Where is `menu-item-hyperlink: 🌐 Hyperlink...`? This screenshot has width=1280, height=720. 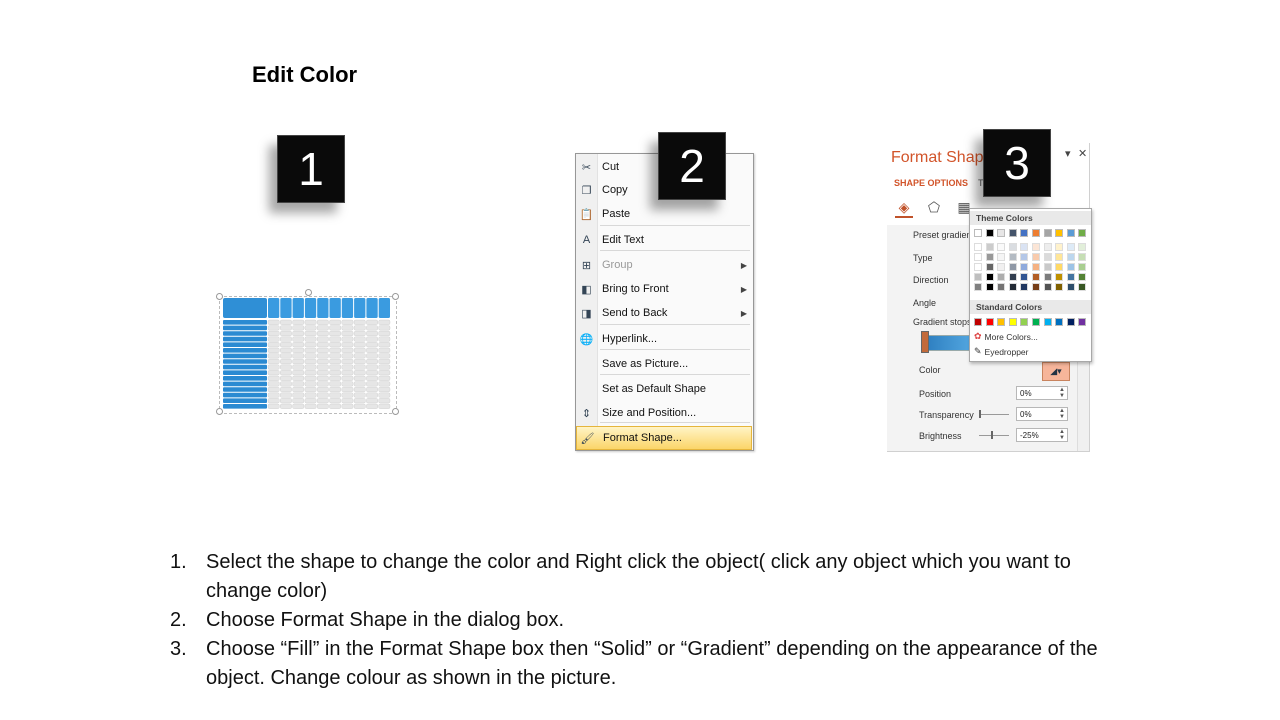 menu-item-hyperlink: 🌐 Hyperlink... is located at coordinates (664, 339).